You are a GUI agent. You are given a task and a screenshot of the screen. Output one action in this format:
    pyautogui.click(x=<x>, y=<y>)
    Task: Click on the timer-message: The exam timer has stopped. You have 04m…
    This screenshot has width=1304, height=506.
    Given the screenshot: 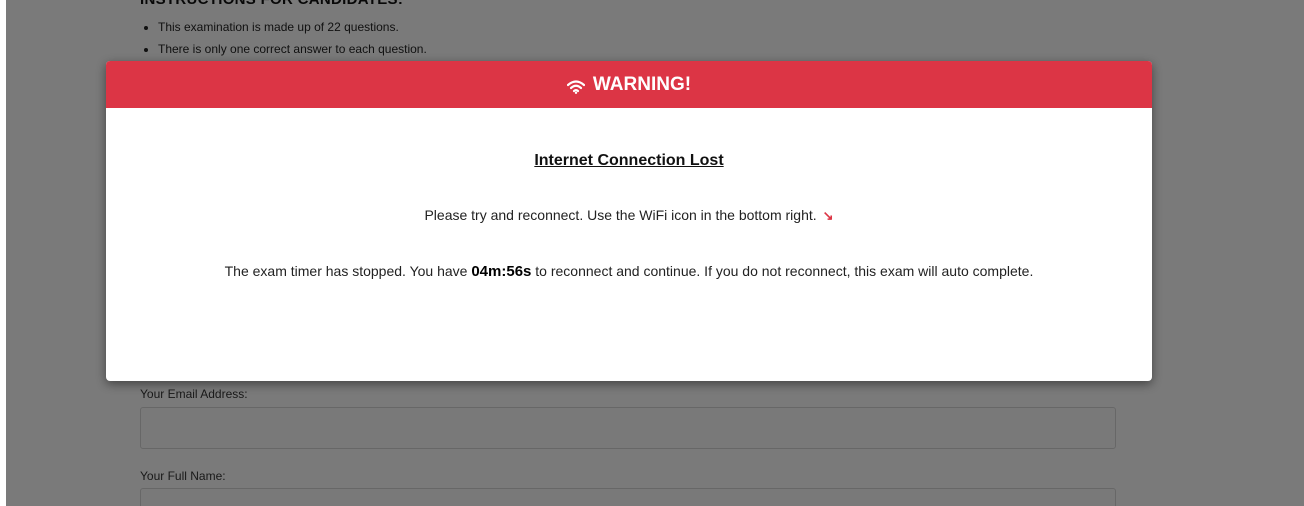 What is the action you would take?
    pyautogui.click(x=629, y=271)
    